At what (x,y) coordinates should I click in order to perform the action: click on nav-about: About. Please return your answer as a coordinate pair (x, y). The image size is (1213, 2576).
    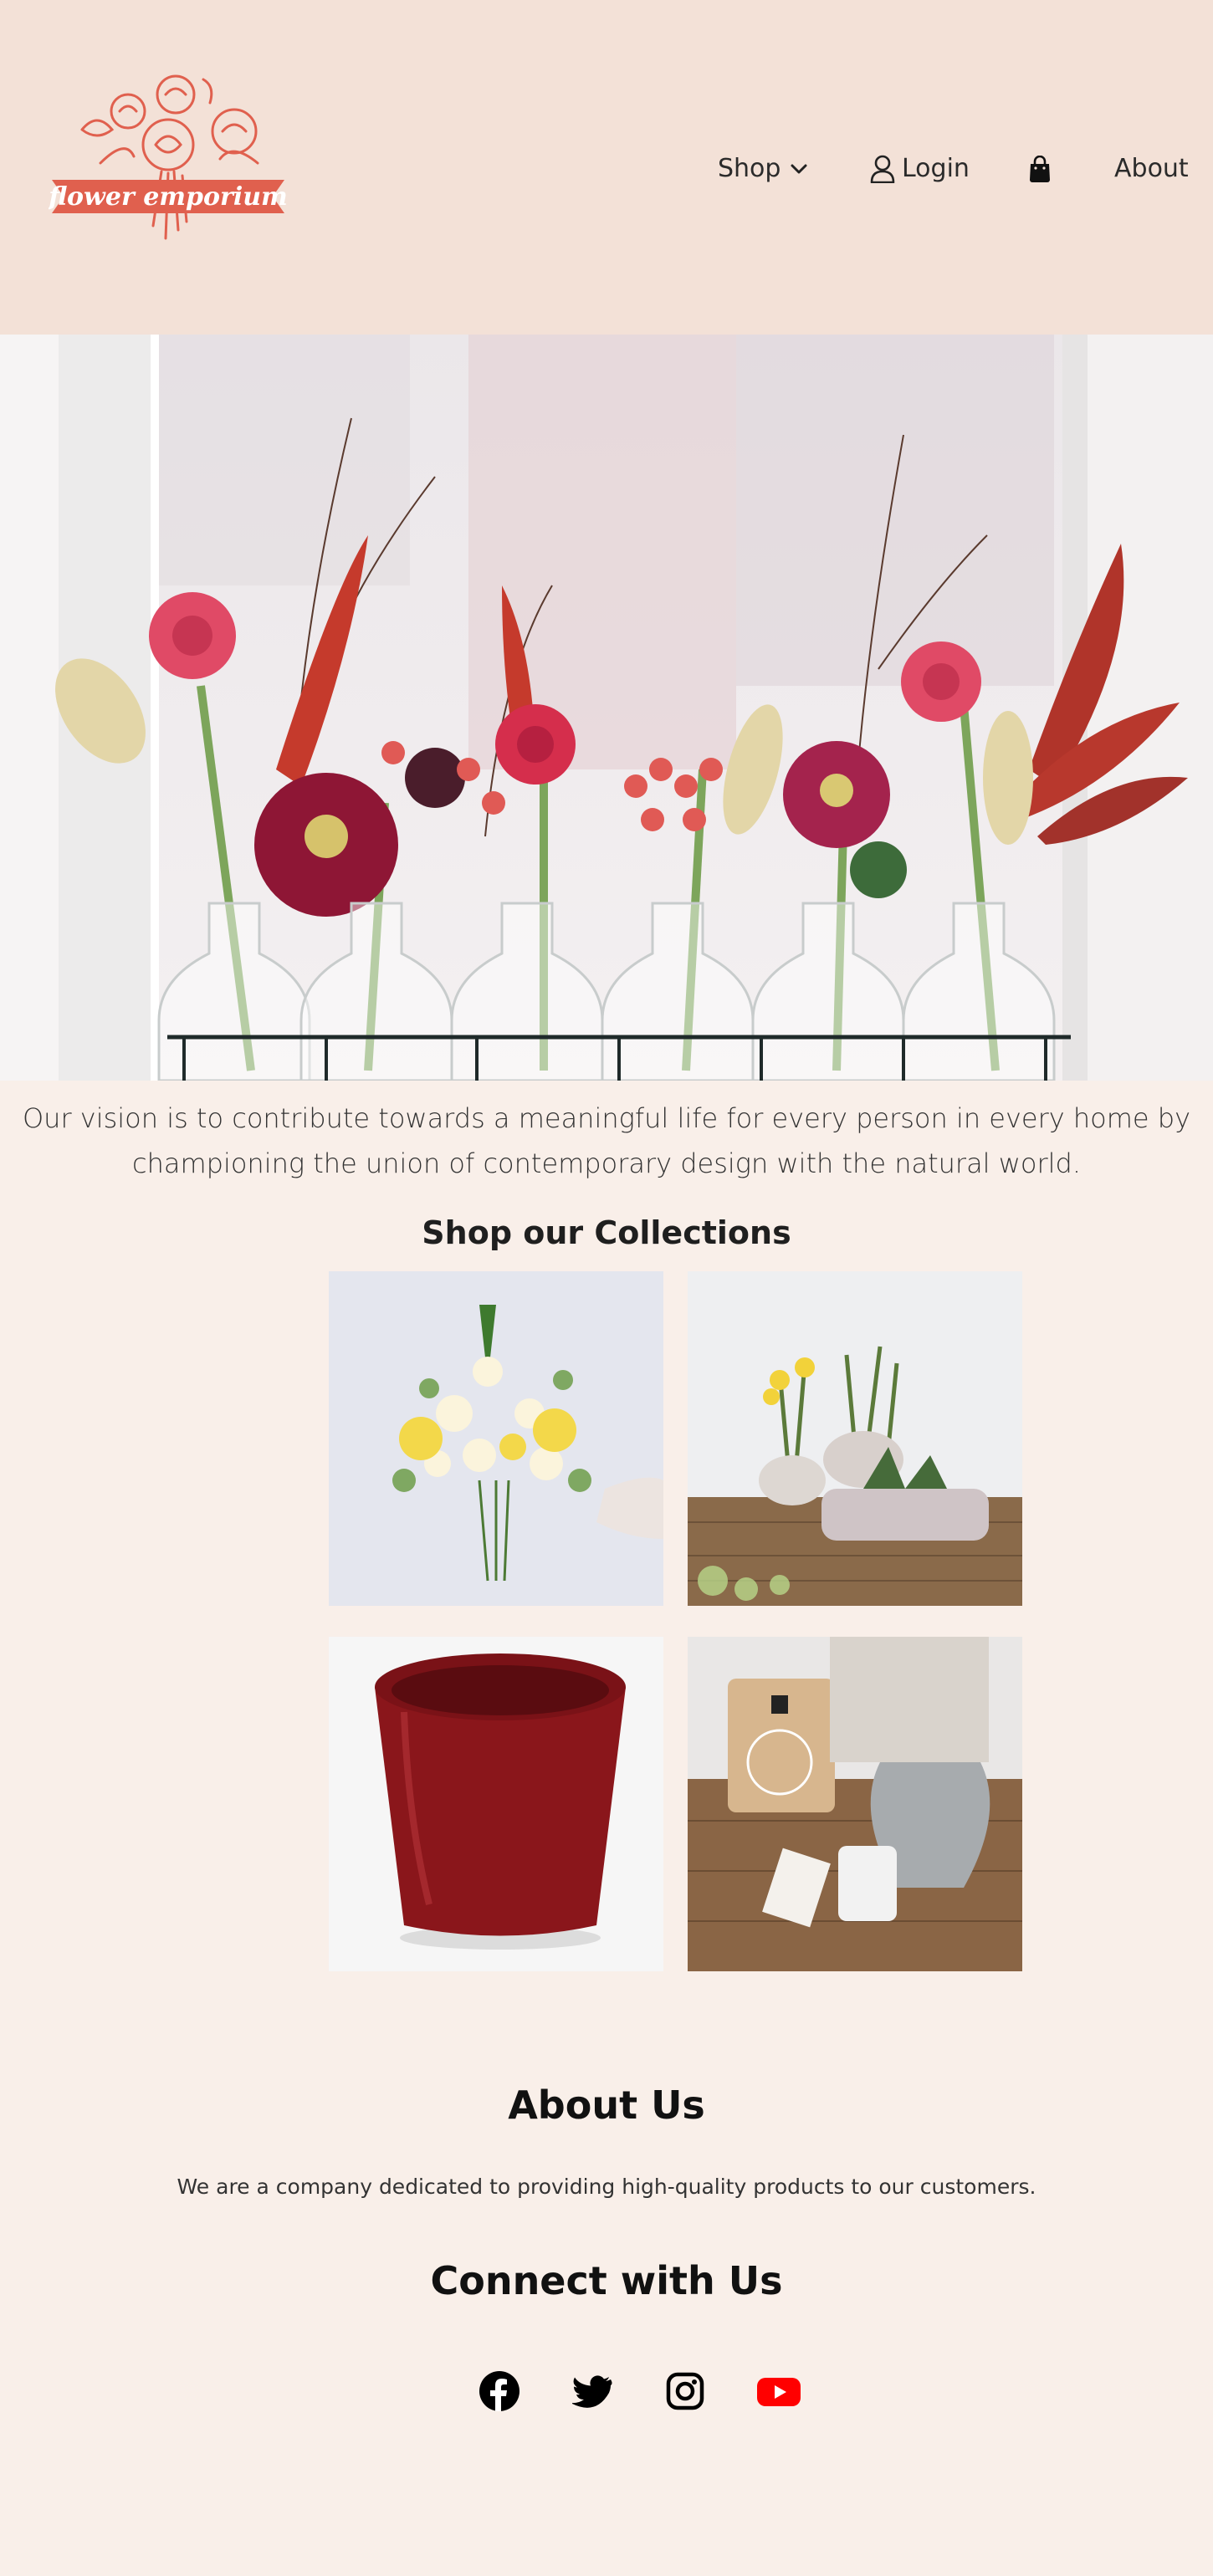
    Looking at the image, I should click on (1151, 169).